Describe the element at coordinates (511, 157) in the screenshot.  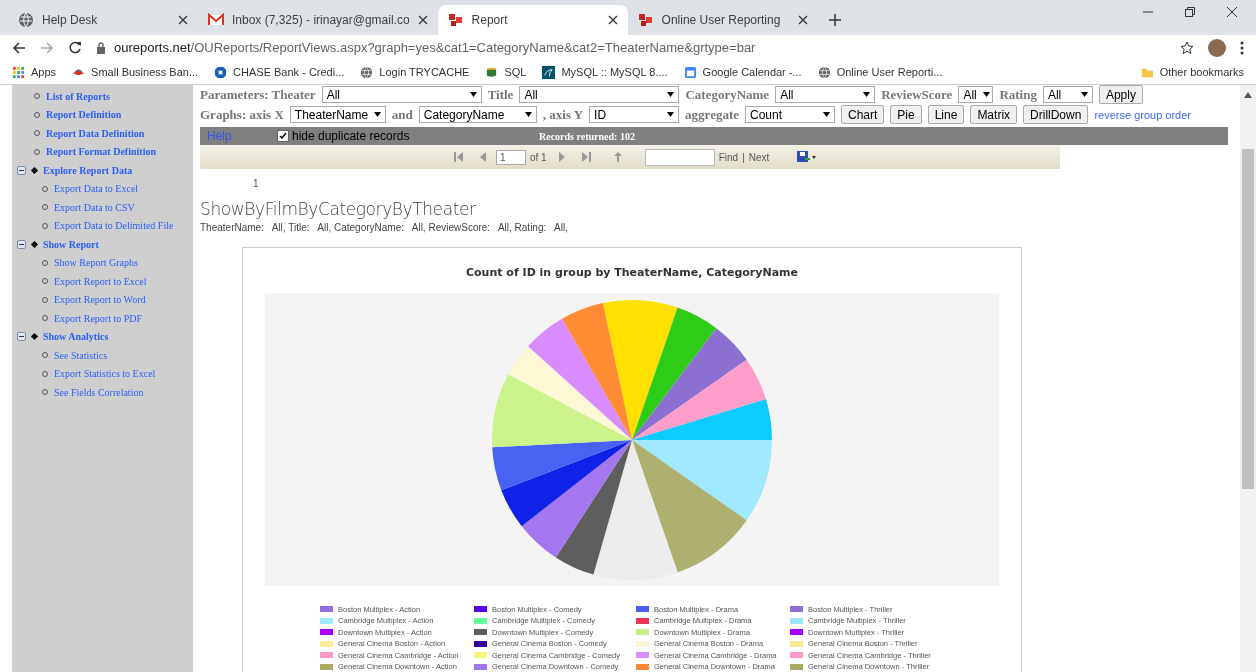
I see `page-input: 1` at that location.